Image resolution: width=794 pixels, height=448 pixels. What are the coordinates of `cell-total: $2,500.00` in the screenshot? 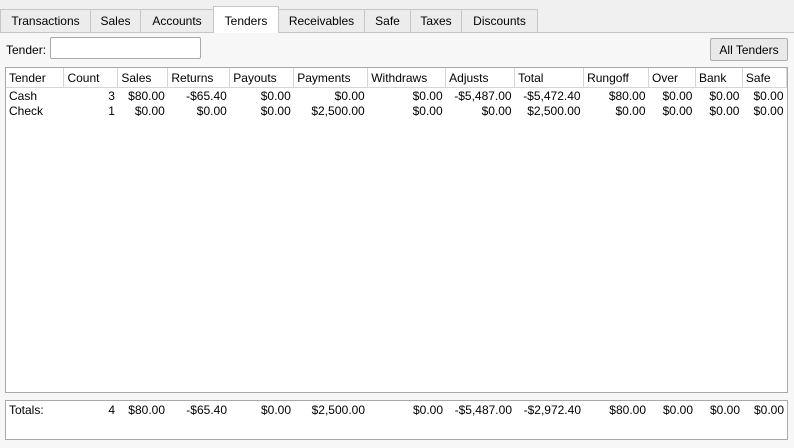 It's located at (554, 110).